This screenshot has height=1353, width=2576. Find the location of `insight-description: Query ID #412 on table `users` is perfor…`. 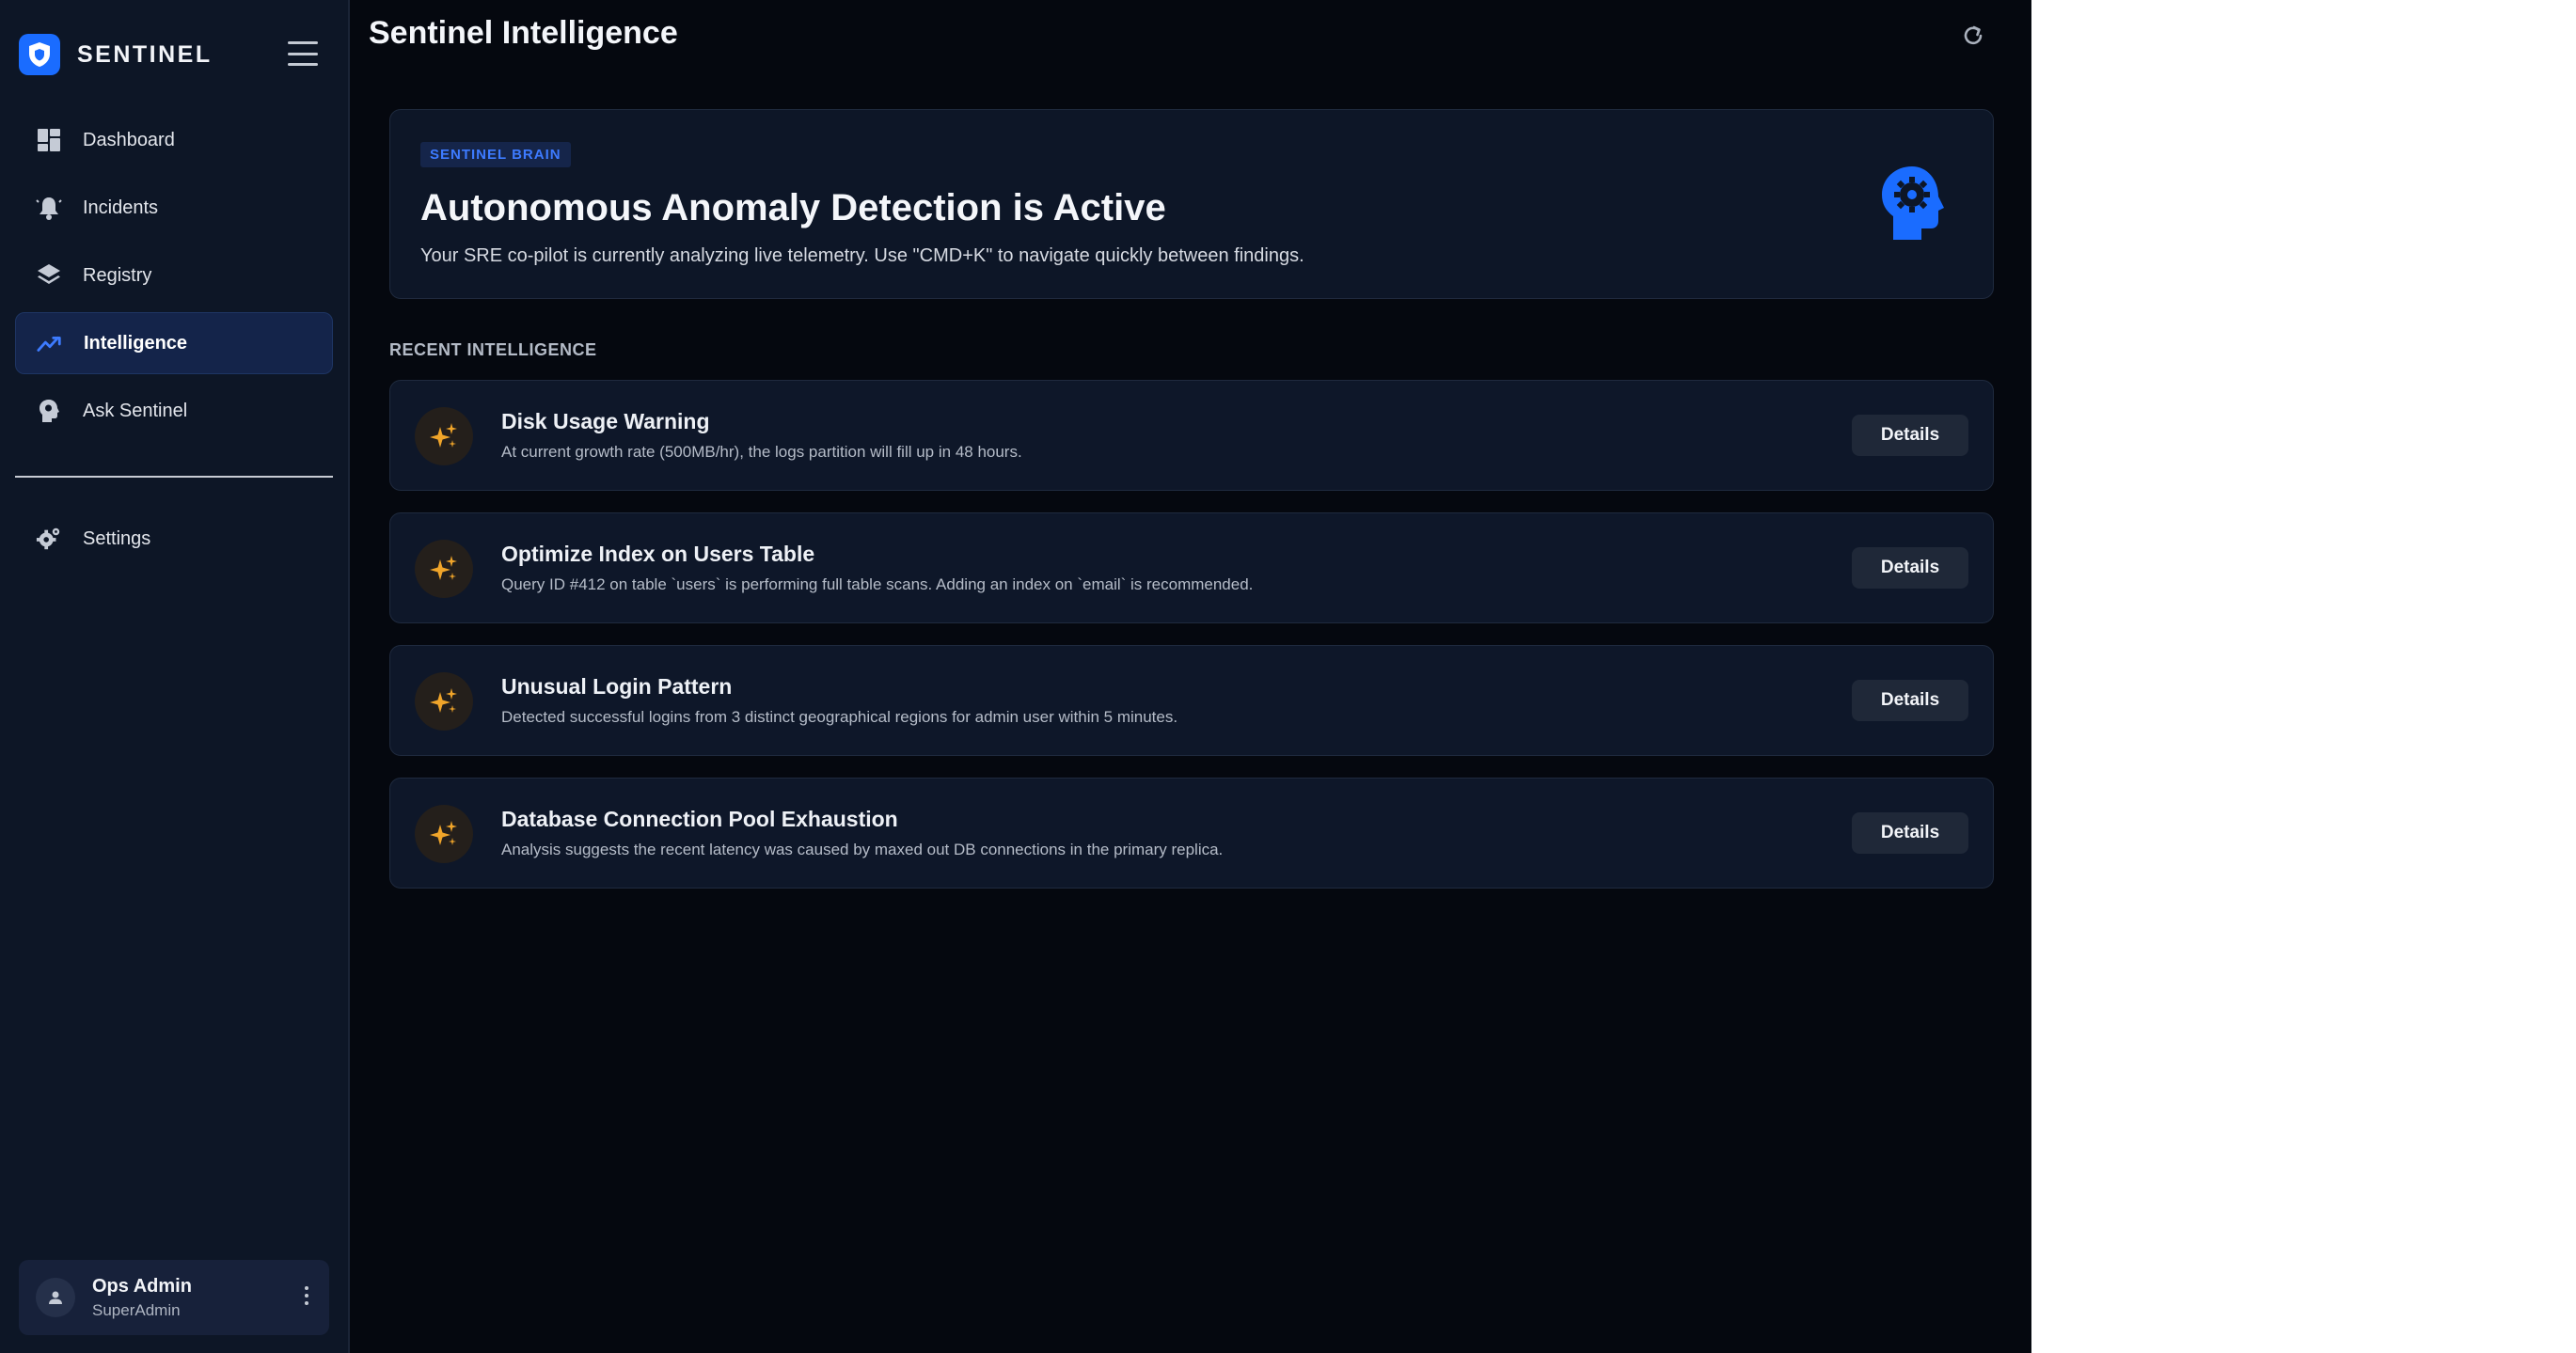

insight-description: Query ID #412 on table `users` is perfor… is located at coordinates (877, 584).